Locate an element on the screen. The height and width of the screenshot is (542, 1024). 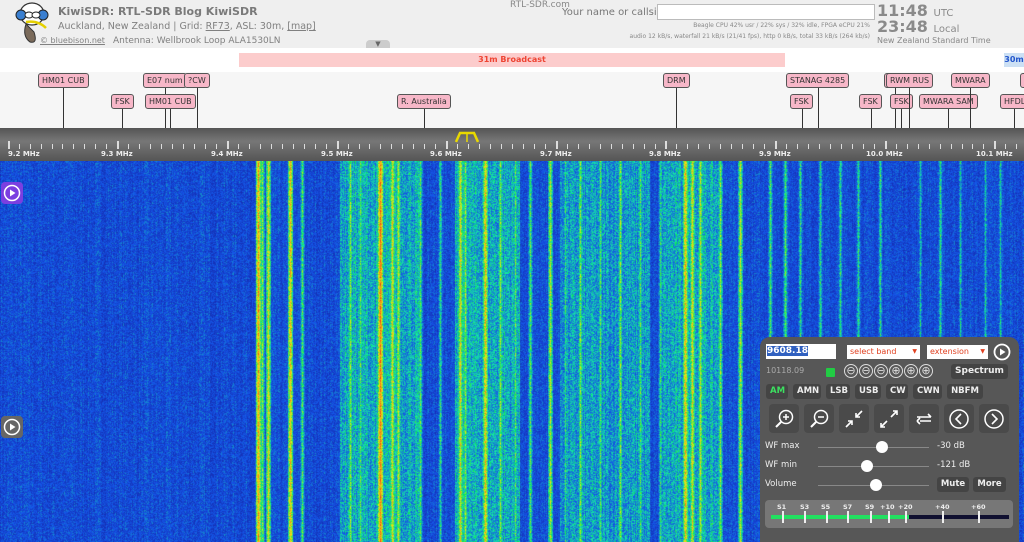
external-link-icon is located at coordinates (830, 372).